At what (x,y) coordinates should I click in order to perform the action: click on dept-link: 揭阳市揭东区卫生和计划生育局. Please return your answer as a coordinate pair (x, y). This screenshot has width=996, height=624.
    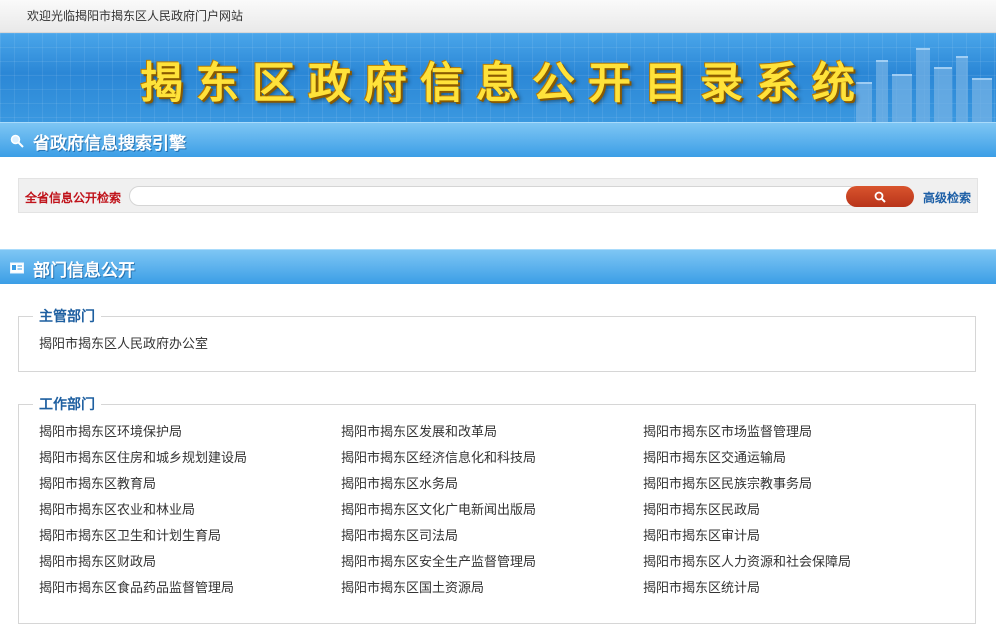
    Looking at the image, I should click on (190, 537).